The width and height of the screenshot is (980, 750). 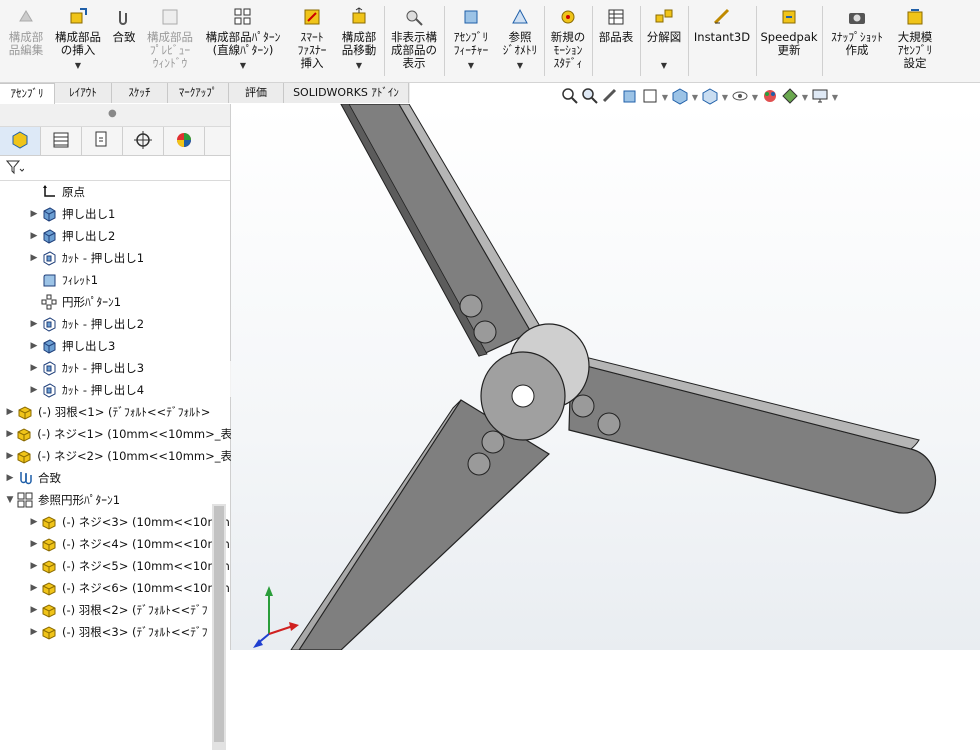 I want to click on new-motion-study-button: 新規の ﾓｰｼｮﾝ ｽﾀﾃﾞｨ, so click(x=568, y=41).